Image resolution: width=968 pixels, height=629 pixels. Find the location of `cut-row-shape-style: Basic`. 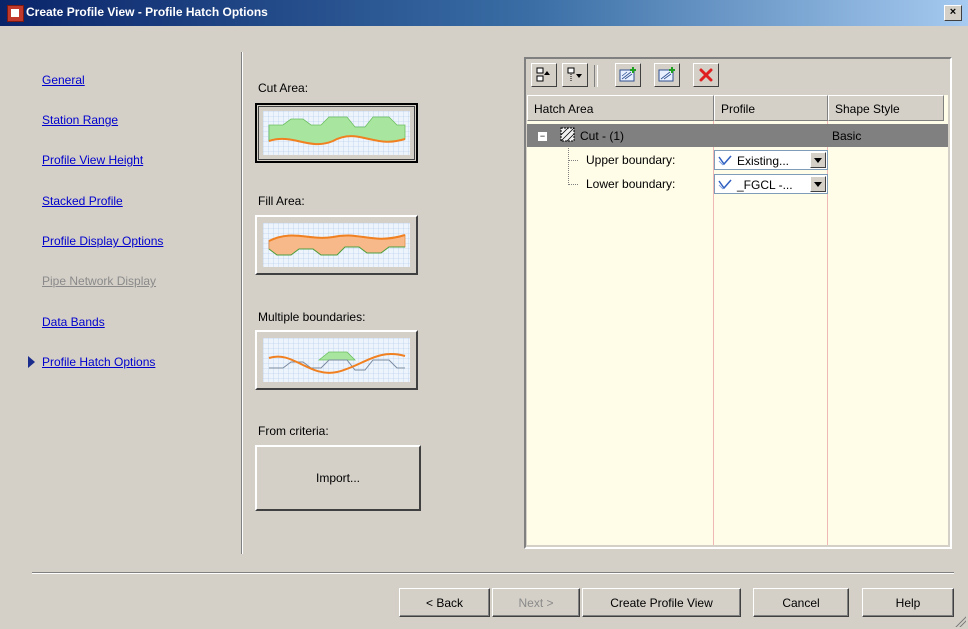

cut-row-shape-style: Basic is located at coordinates (846, 136).